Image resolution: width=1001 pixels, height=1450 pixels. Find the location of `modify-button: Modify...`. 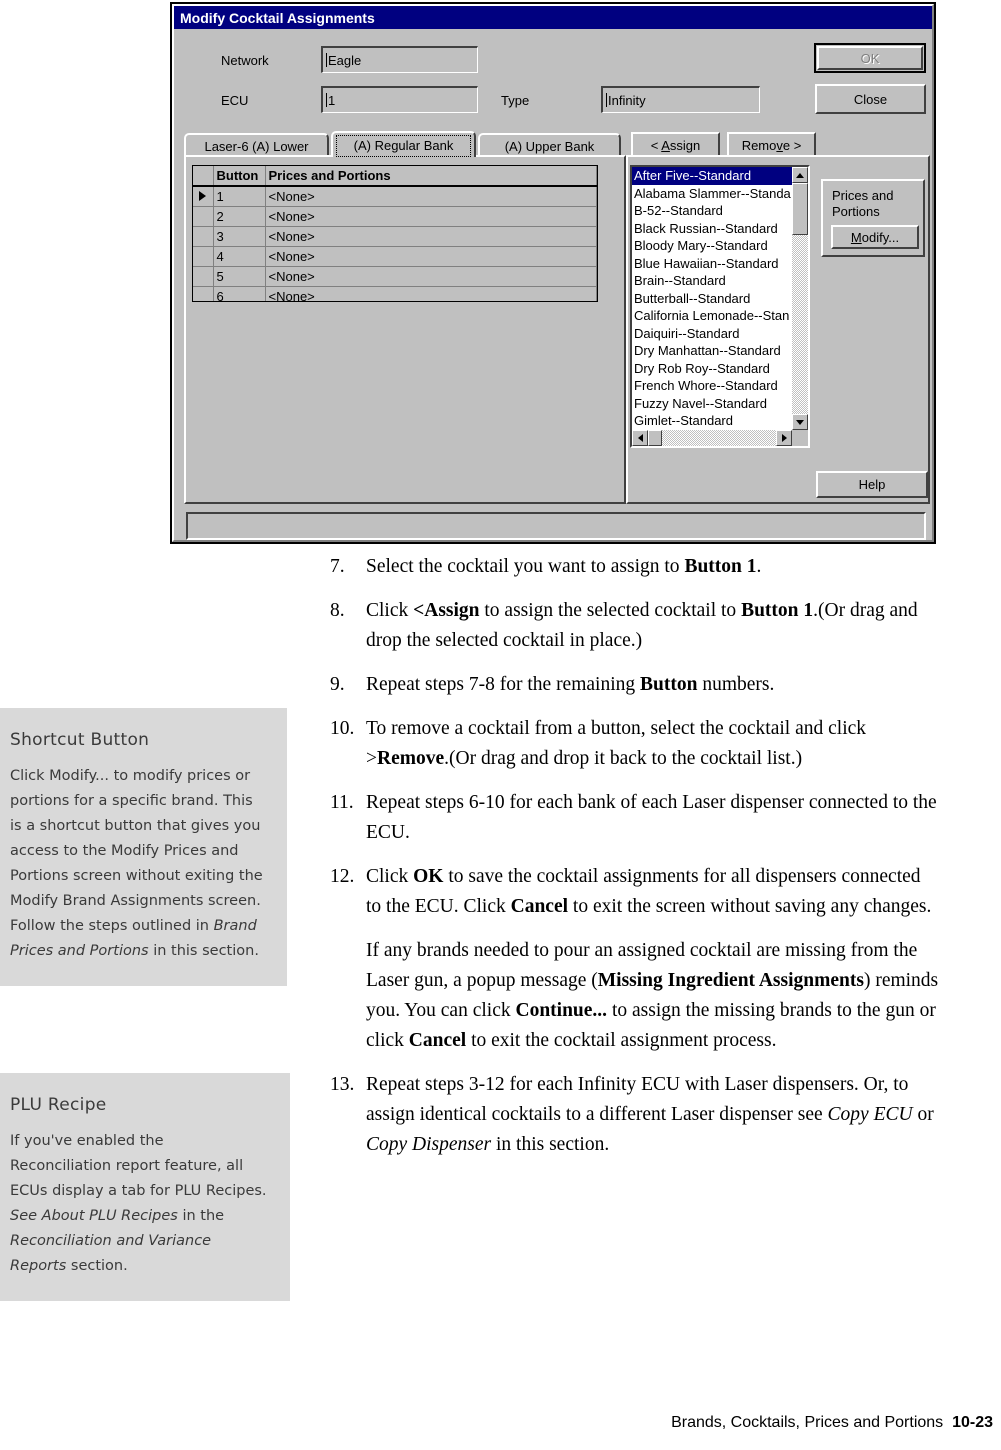

modify-button: Modify... is located at coordinates (875, 237).